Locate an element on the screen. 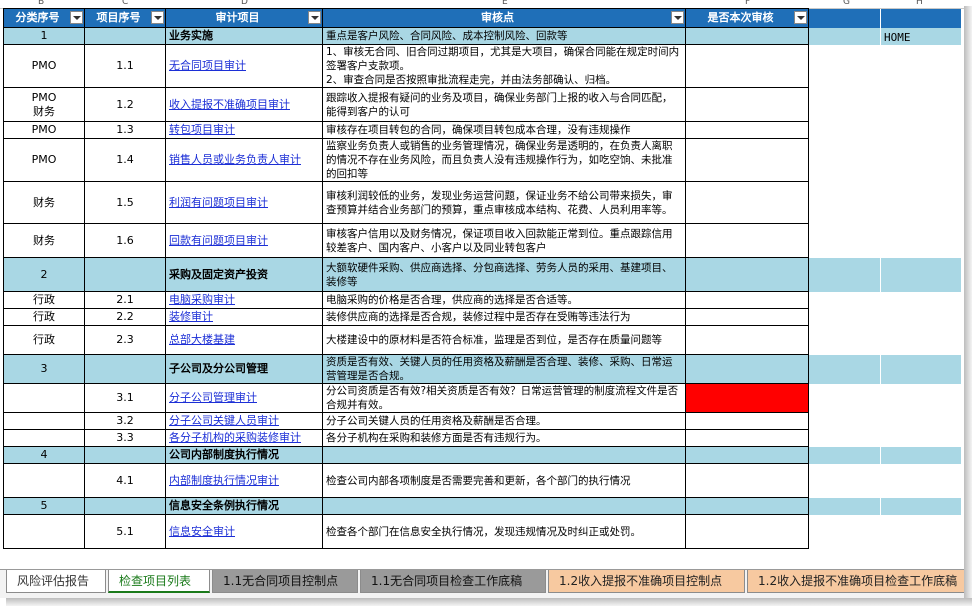 This screenshot has height=612, width=979. audit-item-cell: 回款有问题项目审计 is located at coordinates (244, 240).